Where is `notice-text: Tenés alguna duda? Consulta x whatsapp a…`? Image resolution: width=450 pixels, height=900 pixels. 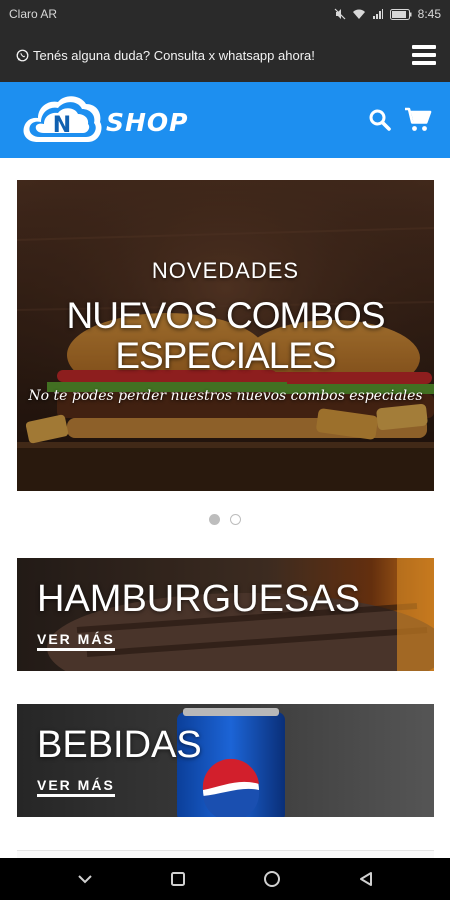 notice-text: Tenés alguna duda? Consulta x whatsapp a… is located at coordinates (174, 55).